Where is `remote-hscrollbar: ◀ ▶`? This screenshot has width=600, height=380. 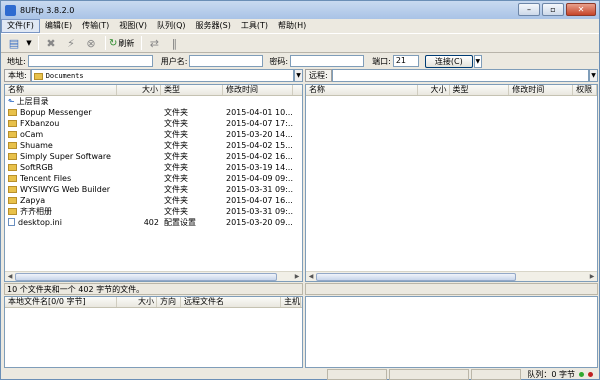
remote-hscrollbar: ◀ ▶ is located at coordinates (451, 276).